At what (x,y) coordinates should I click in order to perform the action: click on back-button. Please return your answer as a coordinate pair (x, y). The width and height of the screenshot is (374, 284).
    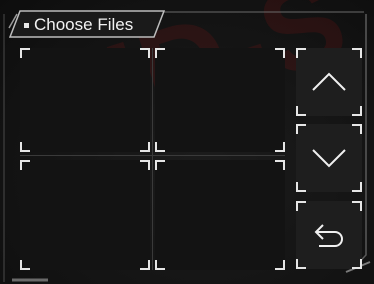
    Looking at the image, I should click on (329, 235).